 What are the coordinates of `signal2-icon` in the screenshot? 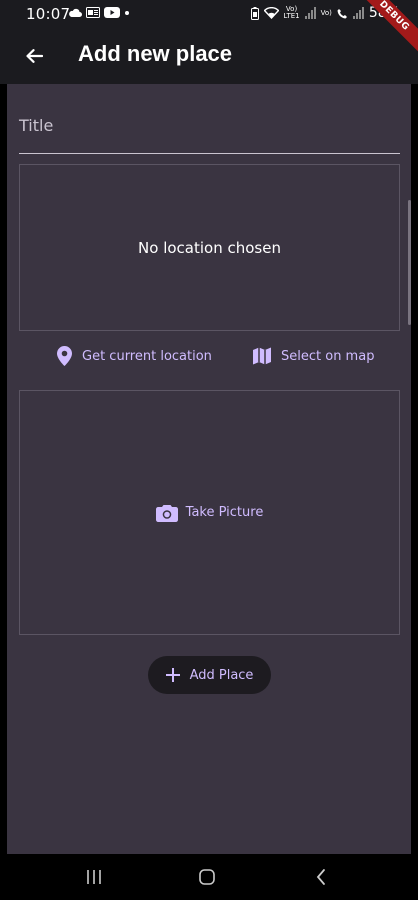 It's located at (358, 13).